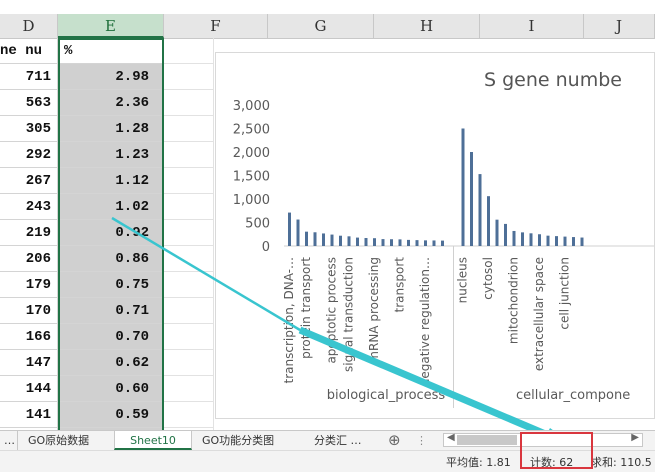  I want to click on cell-e: %, so click(111, 51).